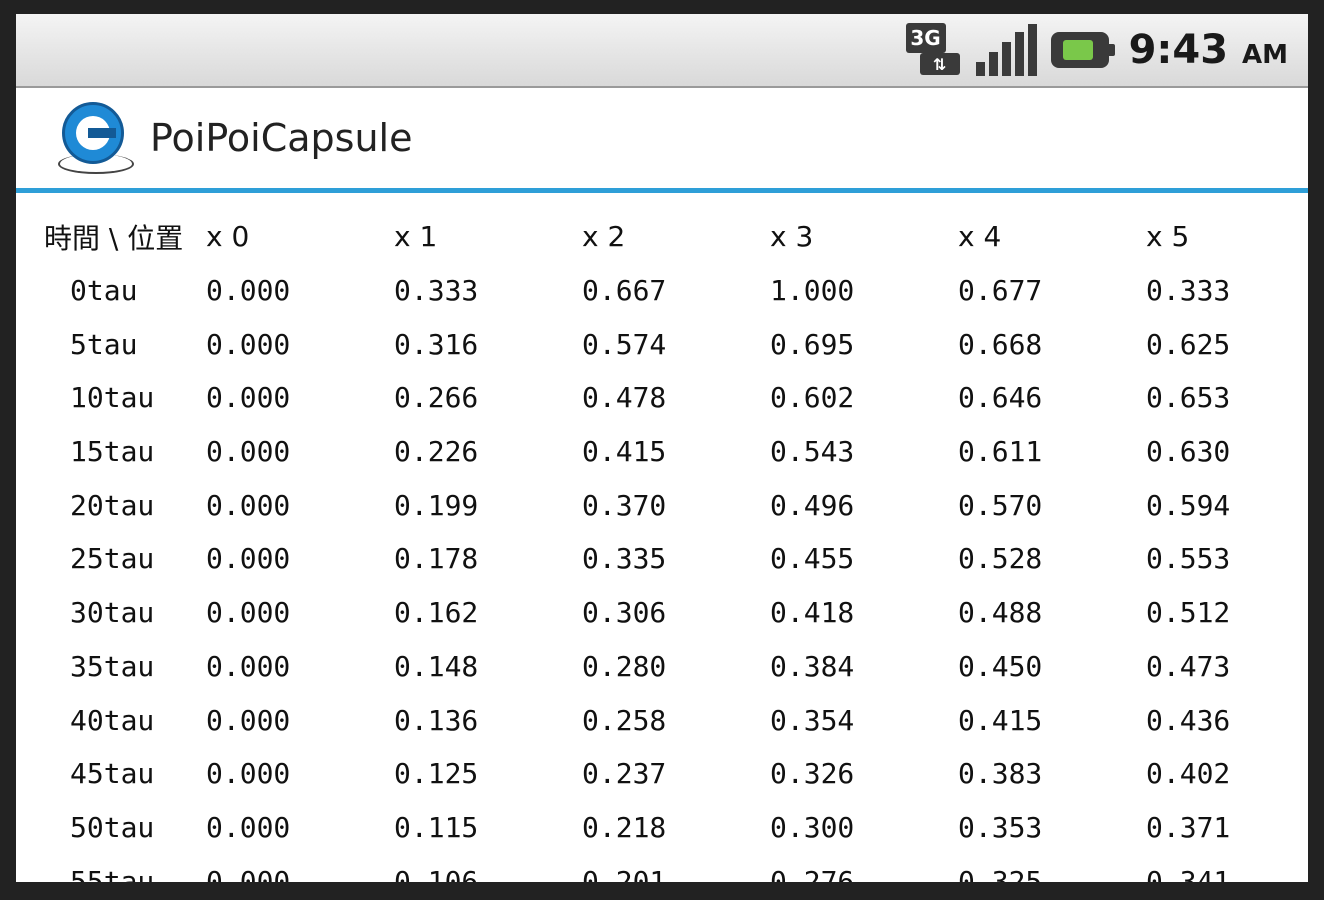  Describe the element at coordinates (228, 237) in the screenshot. I see `header-x0: x 0` at that location.